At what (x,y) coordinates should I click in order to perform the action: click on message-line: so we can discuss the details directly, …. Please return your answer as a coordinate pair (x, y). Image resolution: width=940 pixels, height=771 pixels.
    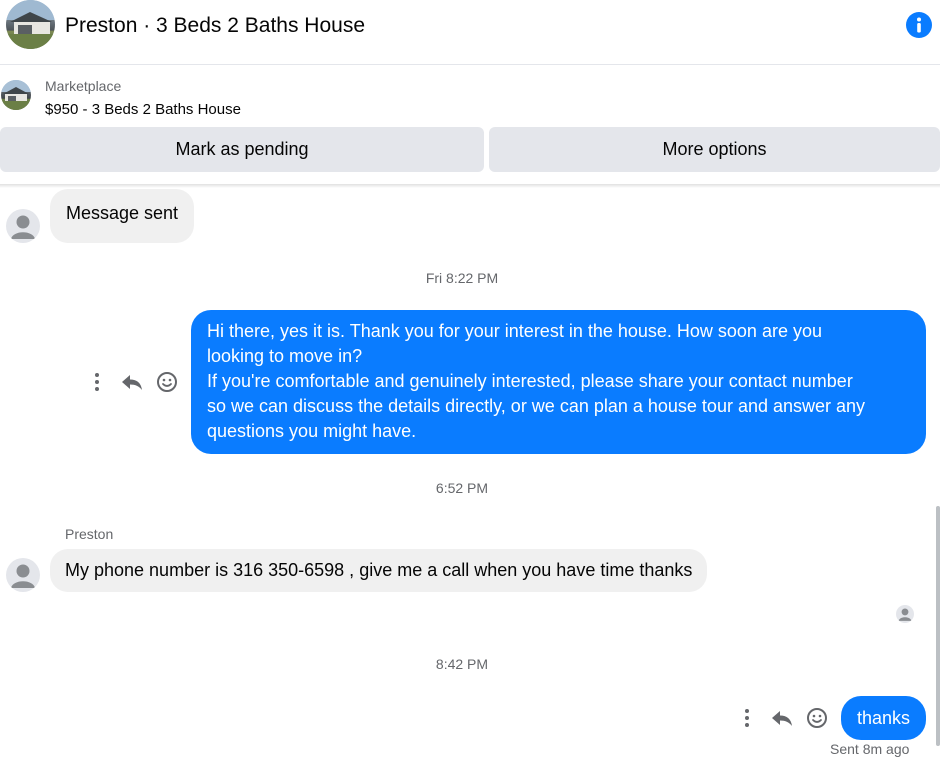
    Looking at the image, I should click on (536, 406).